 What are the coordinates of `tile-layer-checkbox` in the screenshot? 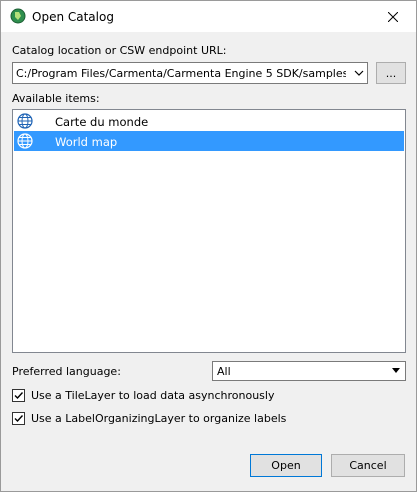 It's located at (18, 395).